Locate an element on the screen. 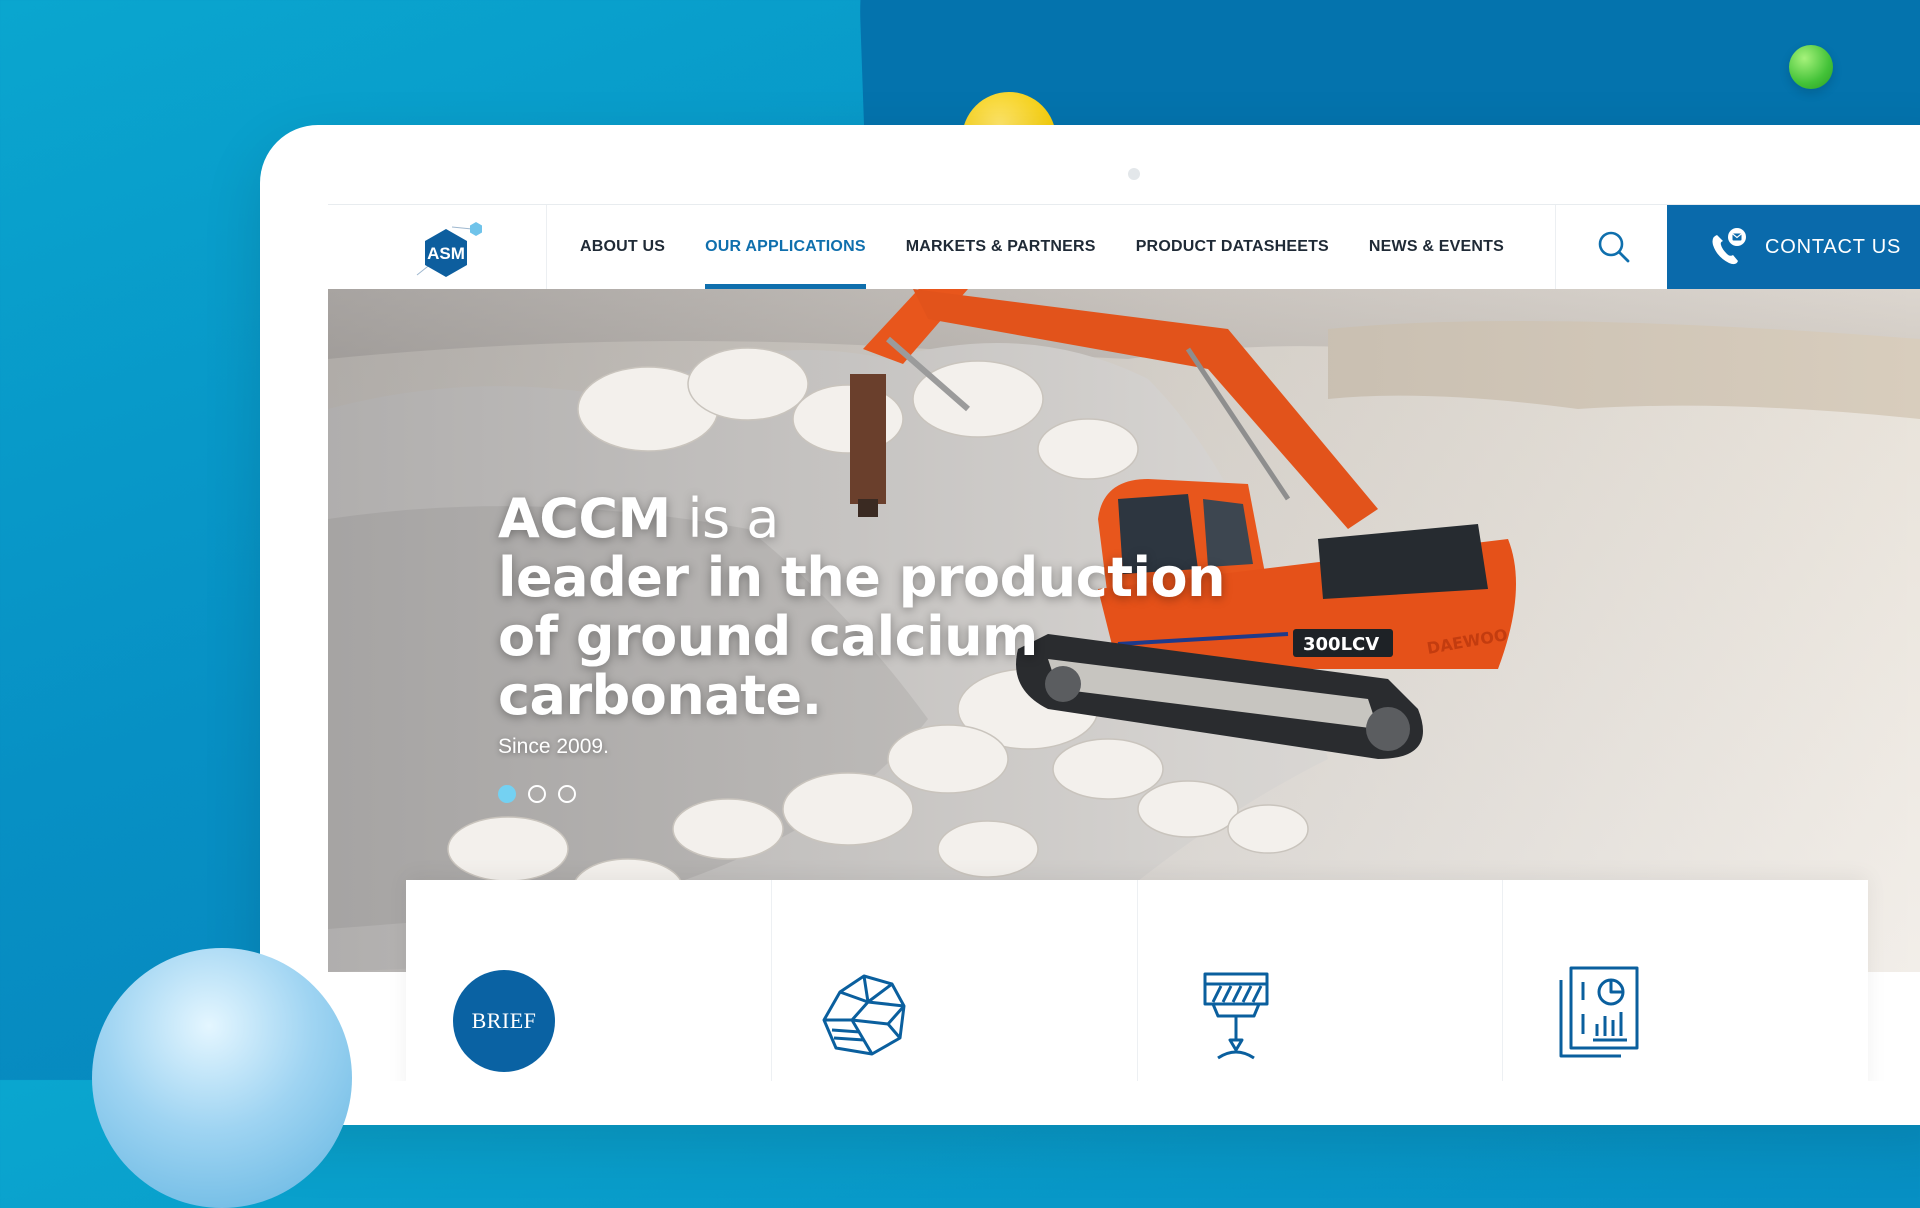  hero-heading-brand: ACCM is located at coordinates (584, 518).